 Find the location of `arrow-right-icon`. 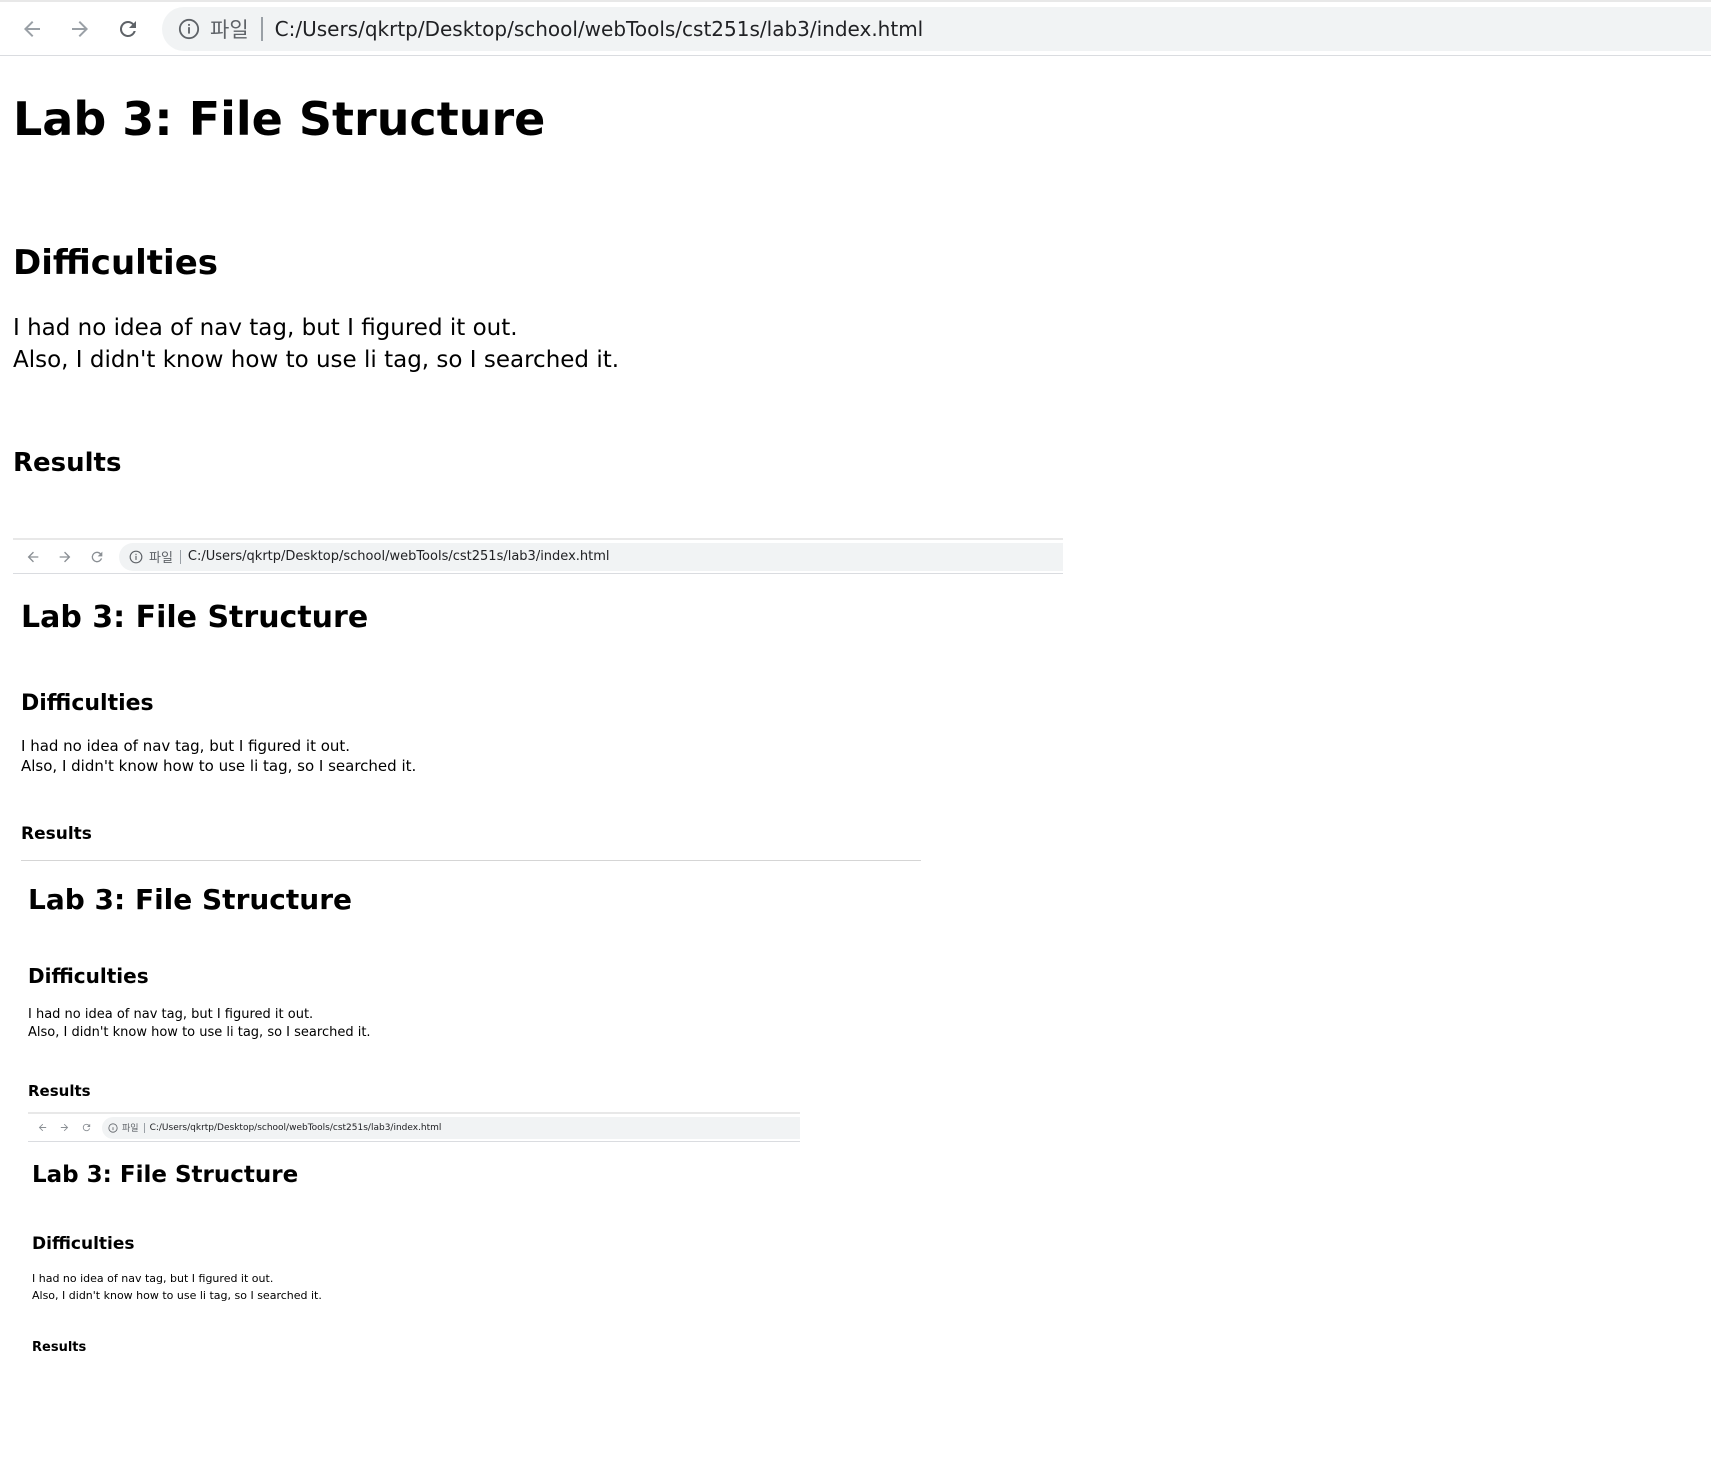

arrow-right-icon is located at coordinates (80, 28).